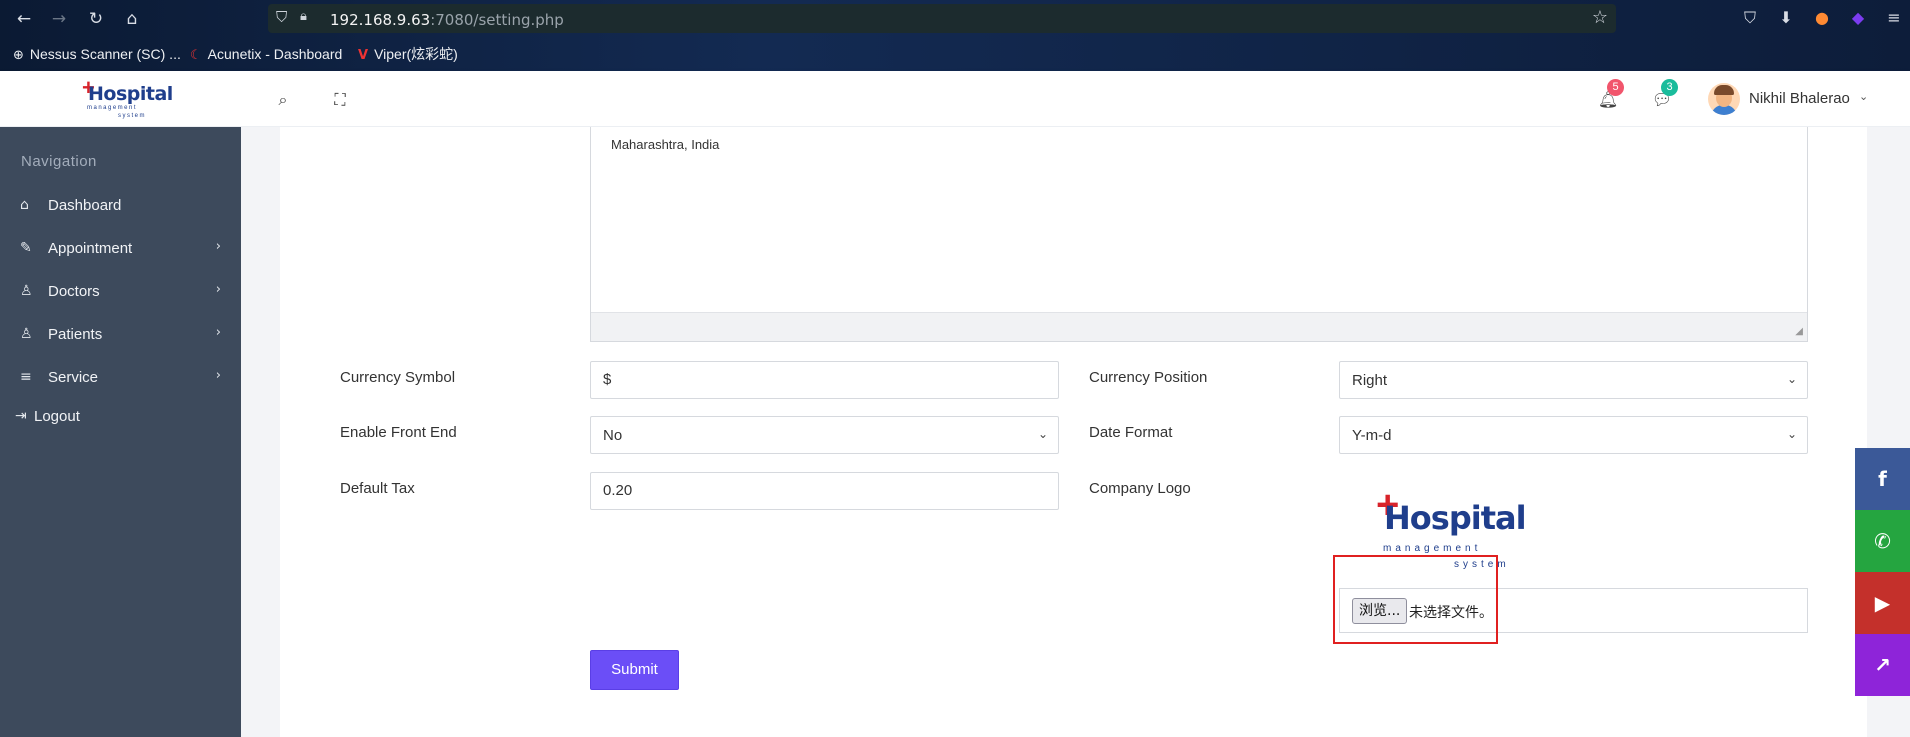 The image size is (1910, 737). I want to click on sidebar-item-label: Service, so click(73, 377).